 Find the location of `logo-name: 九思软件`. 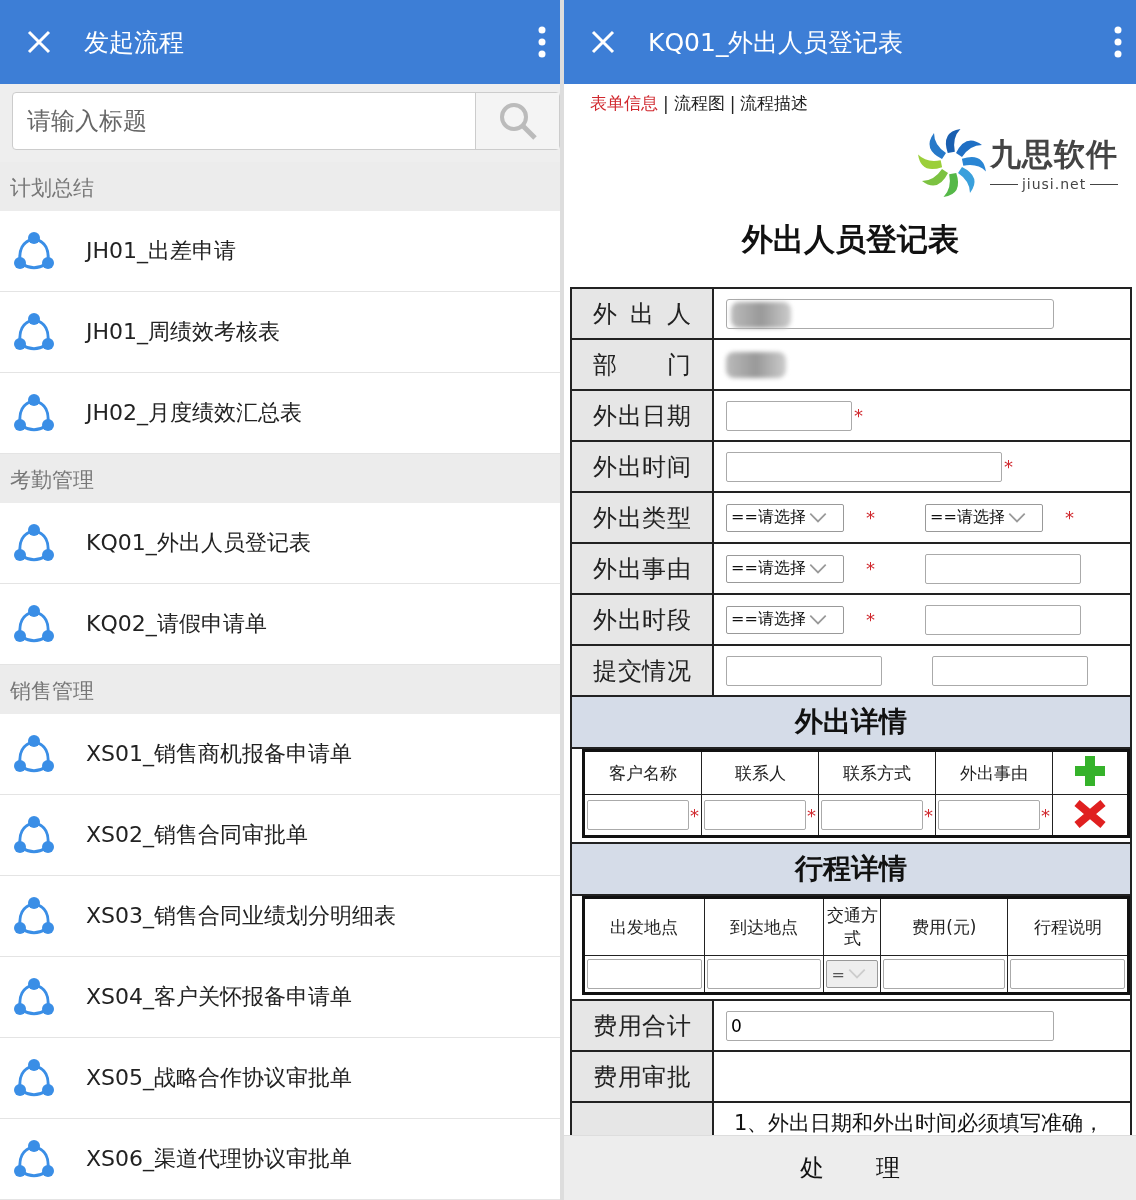

logo-name: 九思软件 is located at coordinates (1054, 154).